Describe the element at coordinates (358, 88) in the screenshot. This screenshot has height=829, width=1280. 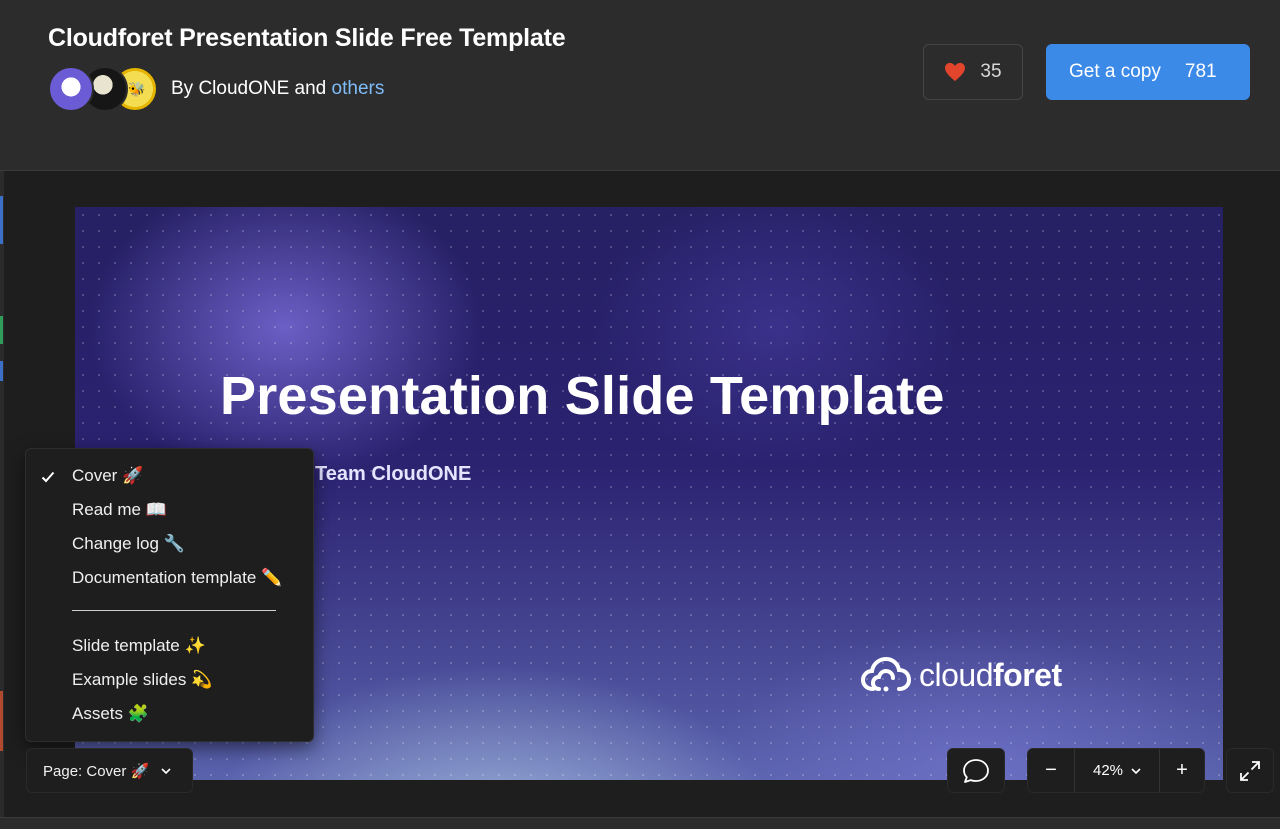
I see `others-link: others` at that location.